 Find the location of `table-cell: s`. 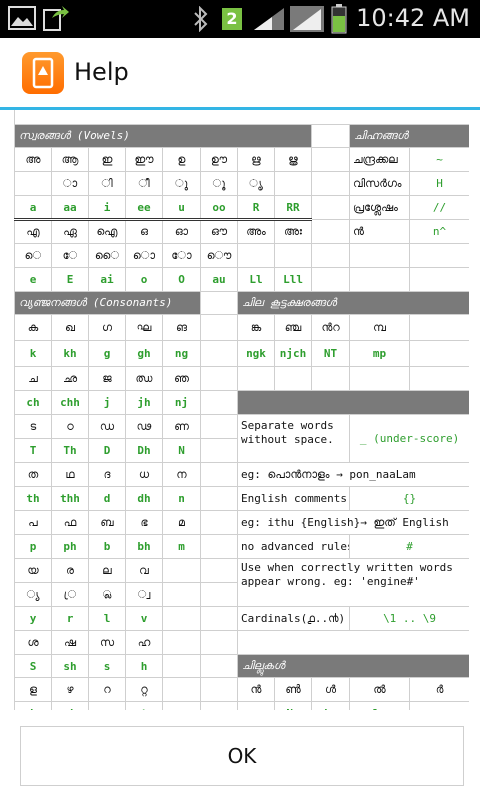

table-cell: s is located at coordinates (107, 666).